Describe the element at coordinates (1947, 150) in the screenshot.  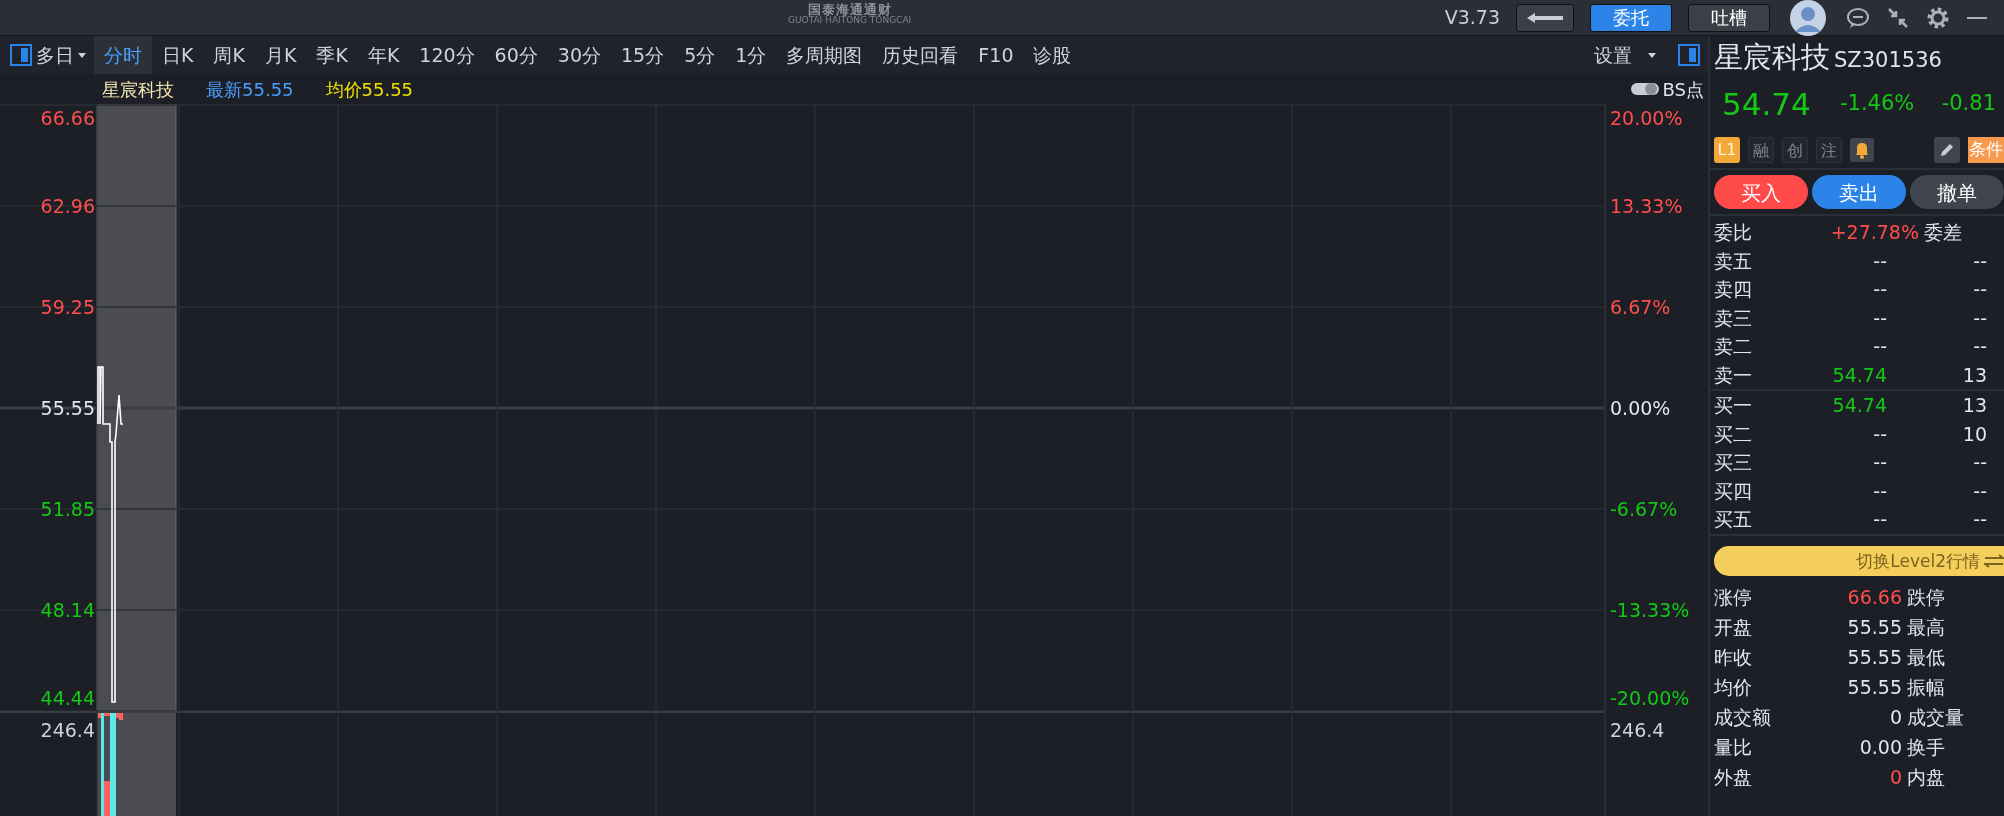
I see `edit-icon` at that location.